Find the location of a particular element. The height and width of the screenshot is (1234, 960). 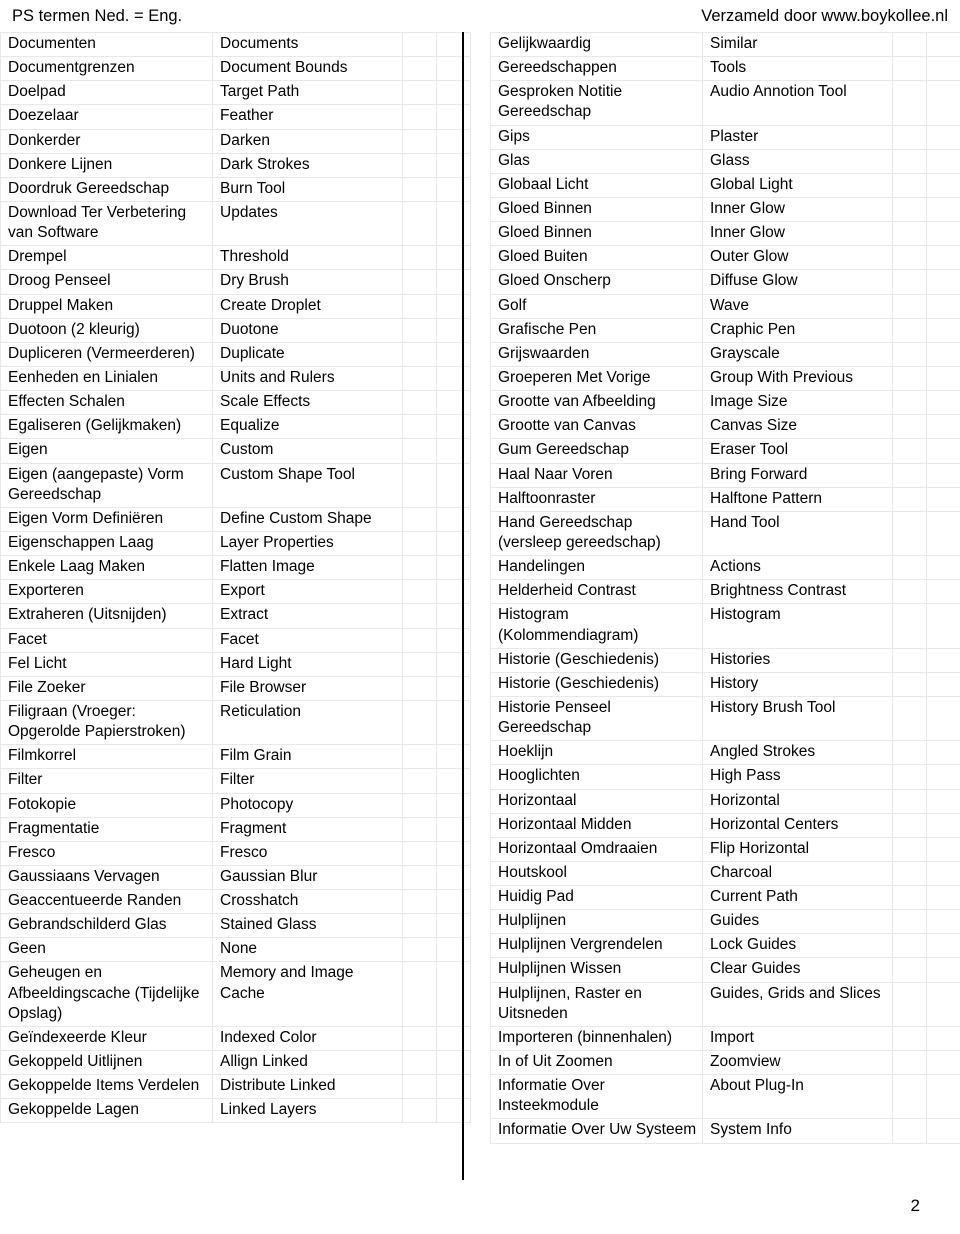

glossary-row: Eenheden en Linialen Units and Rulers is located at coordinates (235, 378).